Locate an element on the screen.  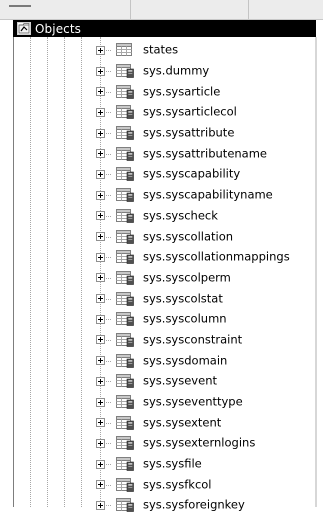
tree-item: sys.sysevent is located at coordinates (157, 381).